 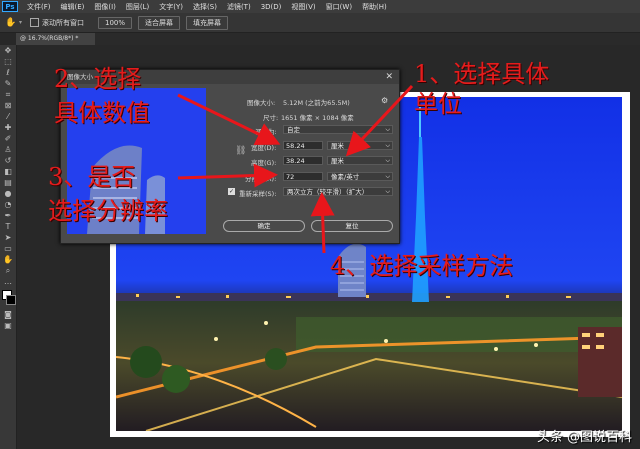 I want to click on dodge-tool-icon: ◔, so click(x=8, y=204).